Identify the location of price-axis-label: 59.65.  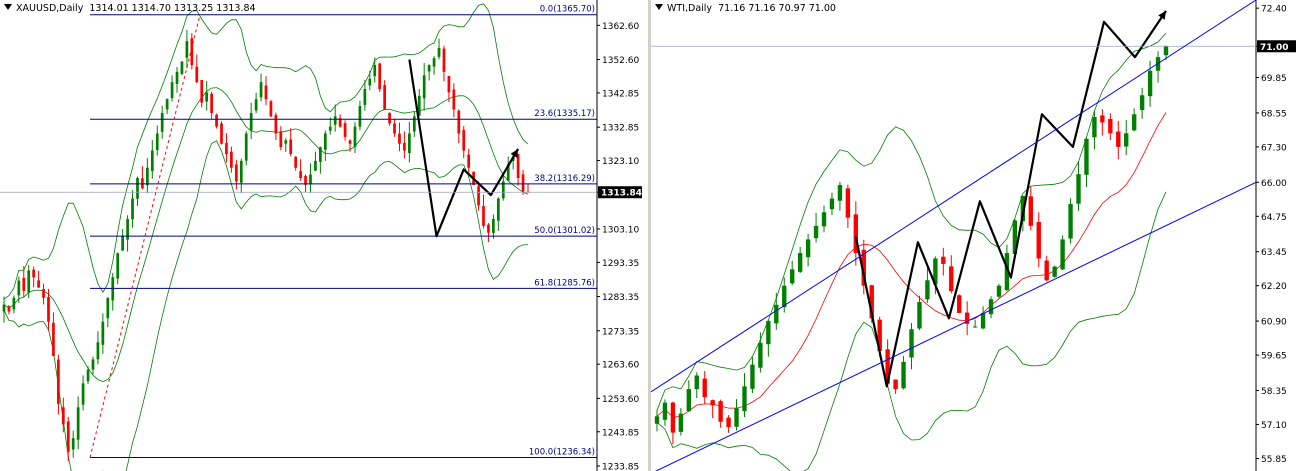
(1274, 357).